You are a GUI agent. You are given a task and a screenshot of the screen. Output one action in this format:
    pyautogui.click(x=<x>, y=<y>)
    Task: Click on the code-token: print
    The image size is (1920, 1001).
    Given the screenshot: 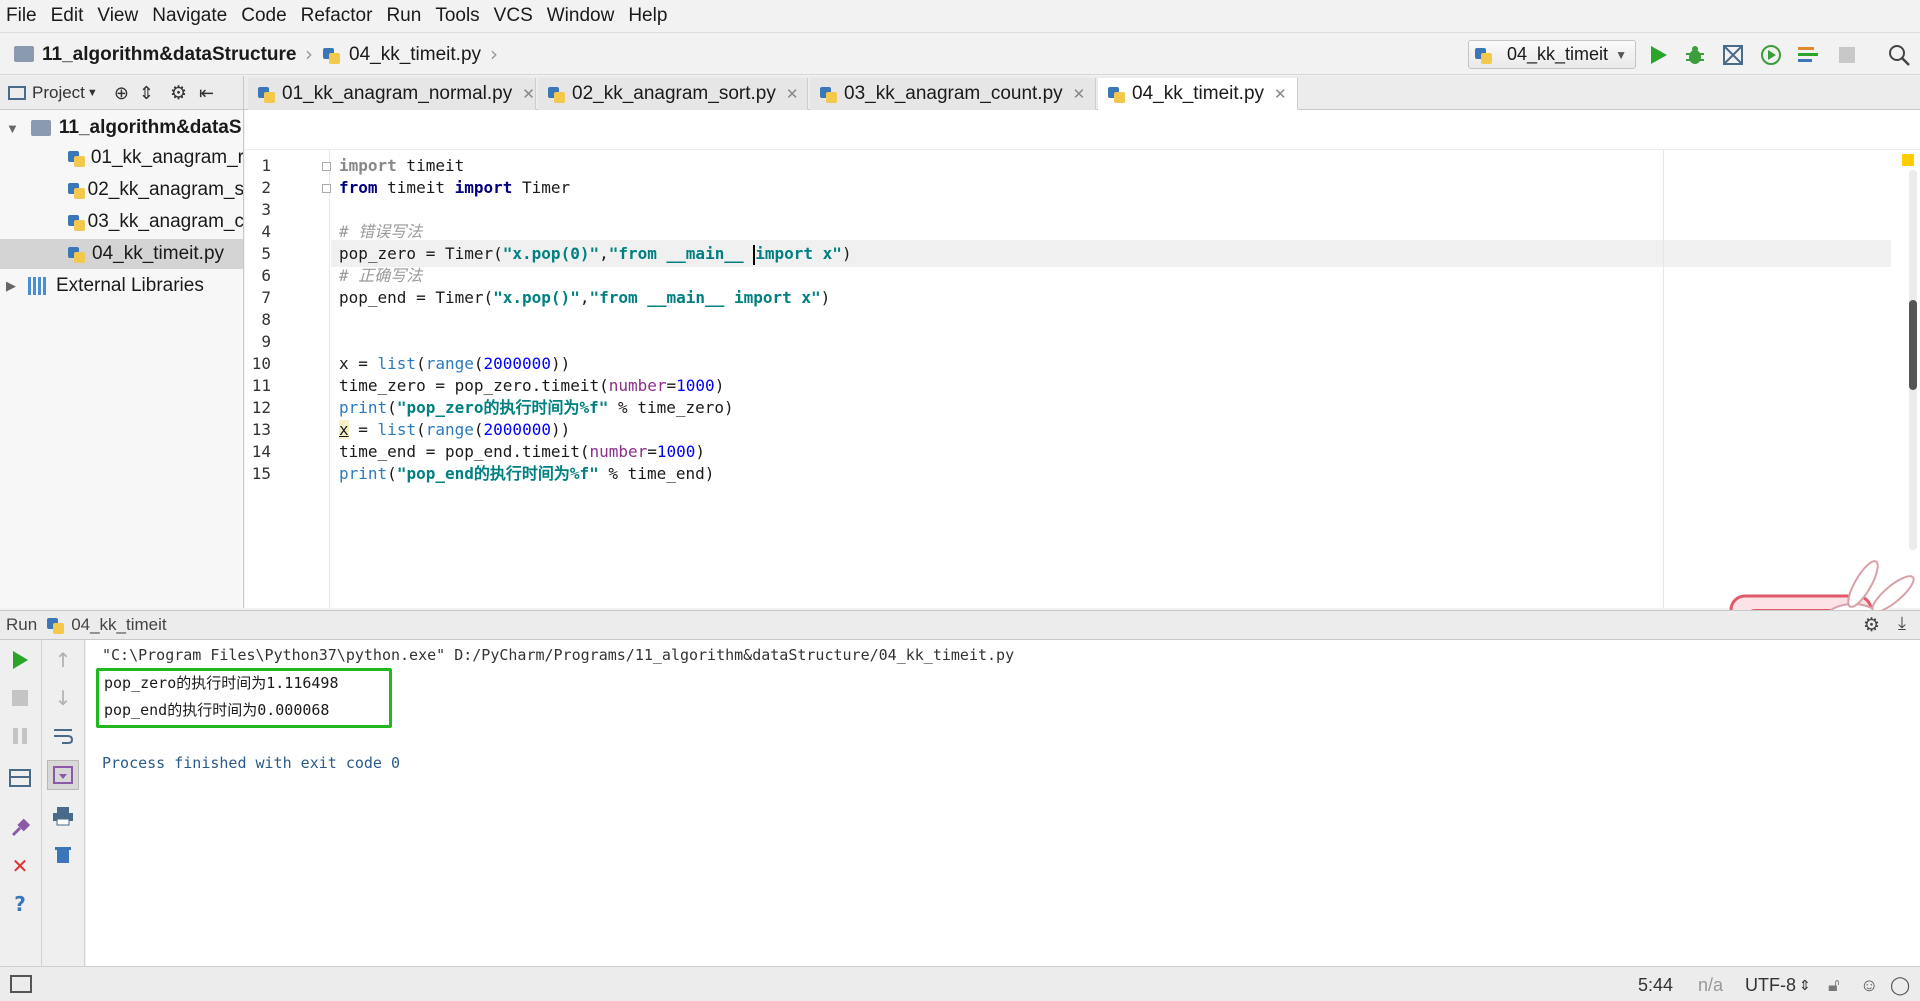 What is the action you would take?
    pyautogui.click(x=363, y=407)
    